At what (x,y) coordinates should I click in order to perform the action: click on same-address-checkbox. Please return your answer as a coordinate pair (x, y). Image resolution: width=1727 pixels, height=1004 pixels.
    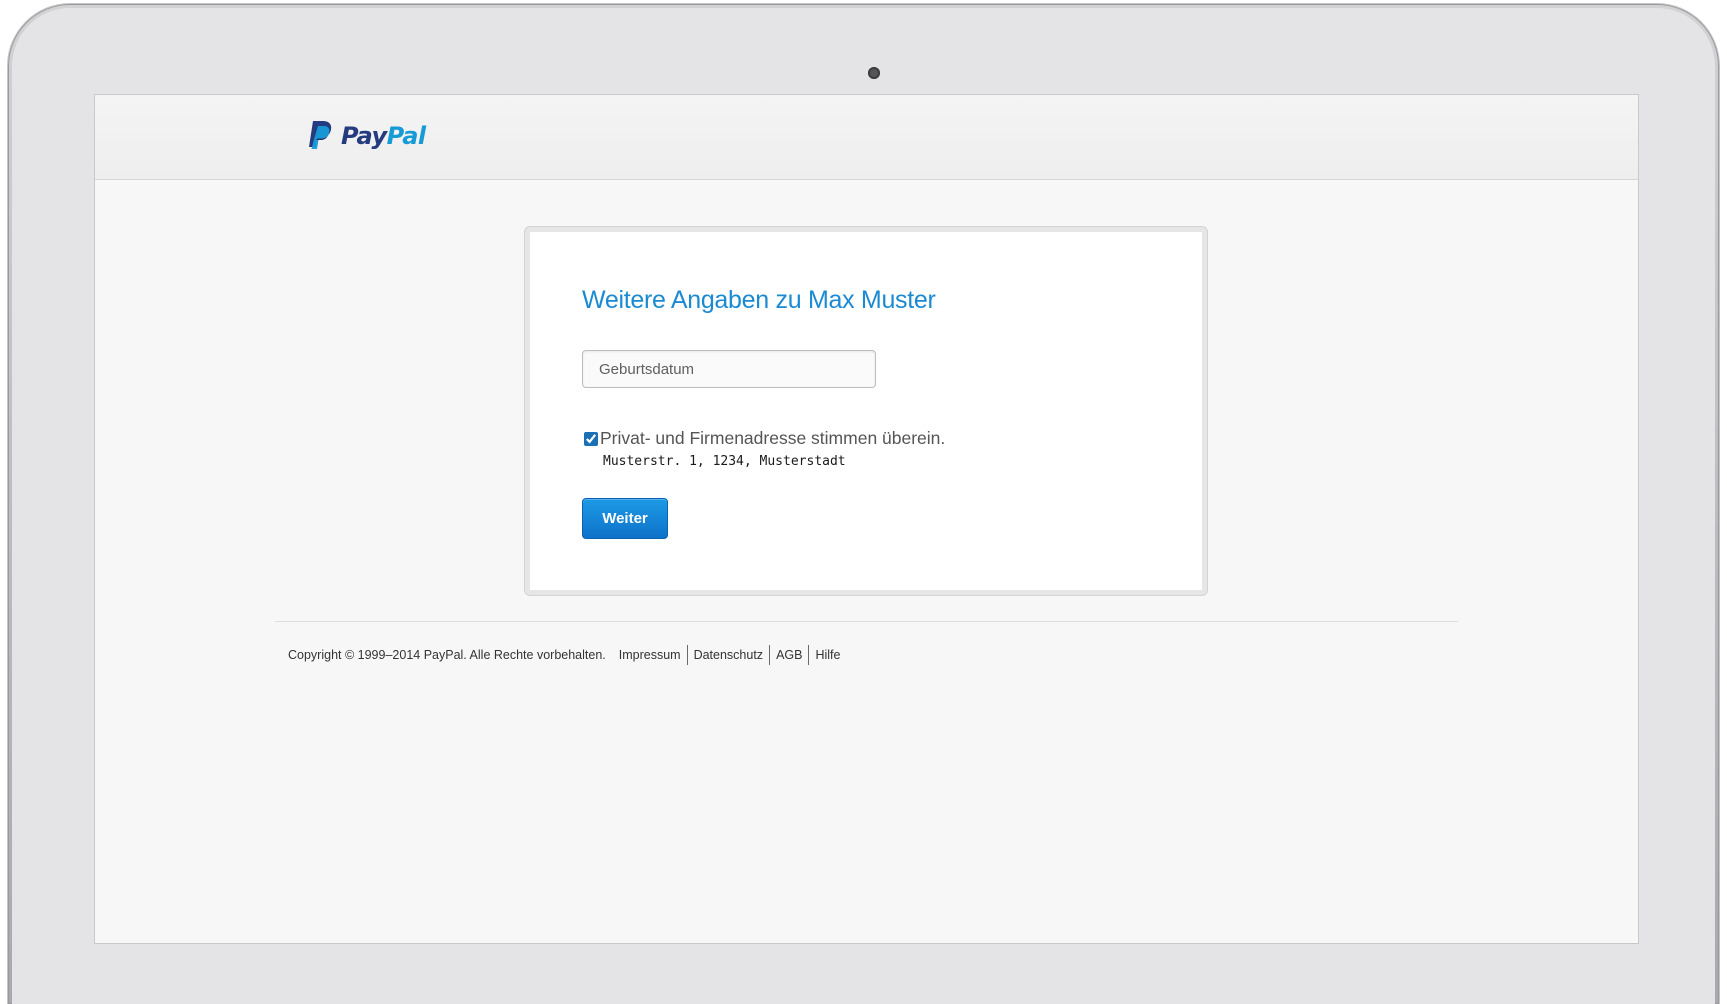
    Looking at the image, I should click on (591, 438).